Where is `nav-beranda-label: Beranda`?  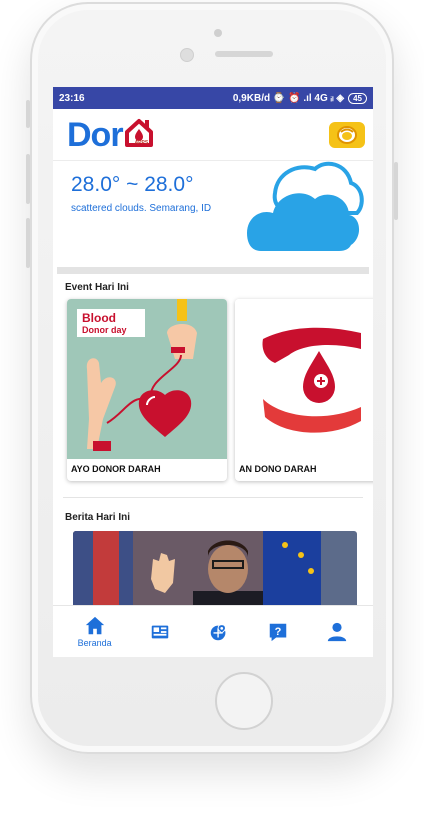 nav-beranda-label: Beranda is located at coordinates (94, 643).